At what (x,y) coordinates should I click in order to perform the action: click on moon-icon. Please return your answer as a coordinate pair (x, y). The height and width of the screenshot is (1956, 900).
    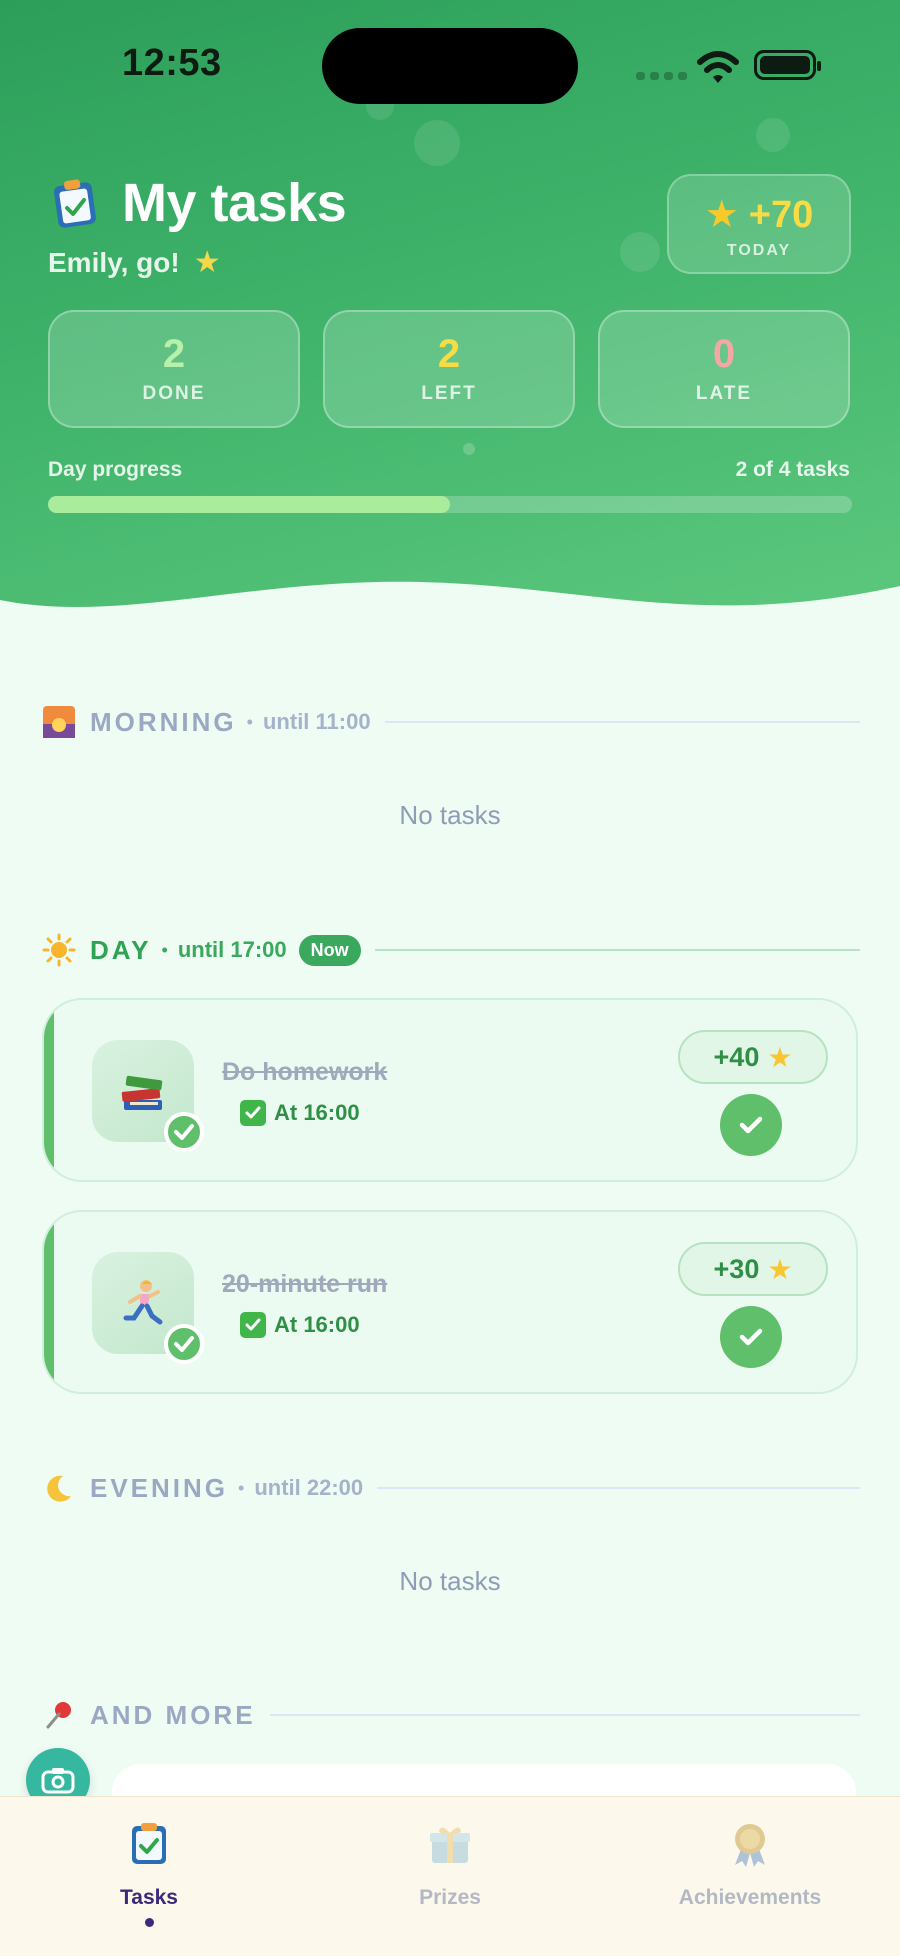
    Looking at the image, I should click on (59, 1488).